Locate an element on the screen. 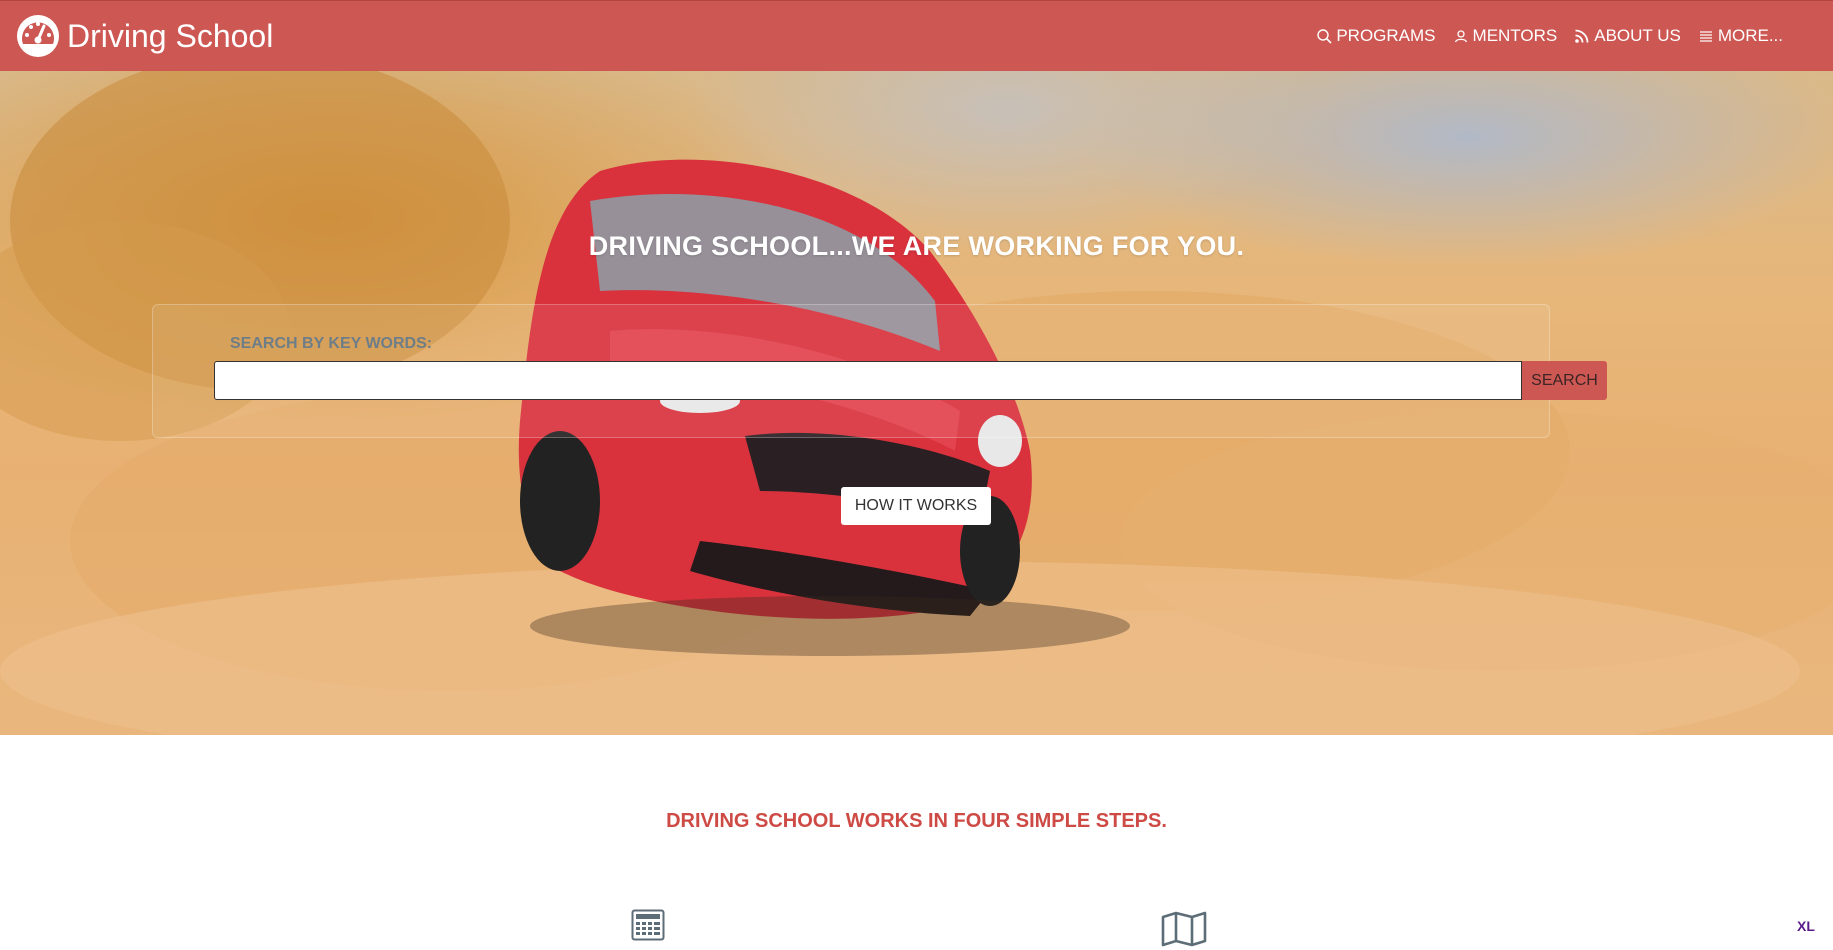 The height and width of the screenshot is (950, 1833). calculator-icon is located at coordinates (648, 925).